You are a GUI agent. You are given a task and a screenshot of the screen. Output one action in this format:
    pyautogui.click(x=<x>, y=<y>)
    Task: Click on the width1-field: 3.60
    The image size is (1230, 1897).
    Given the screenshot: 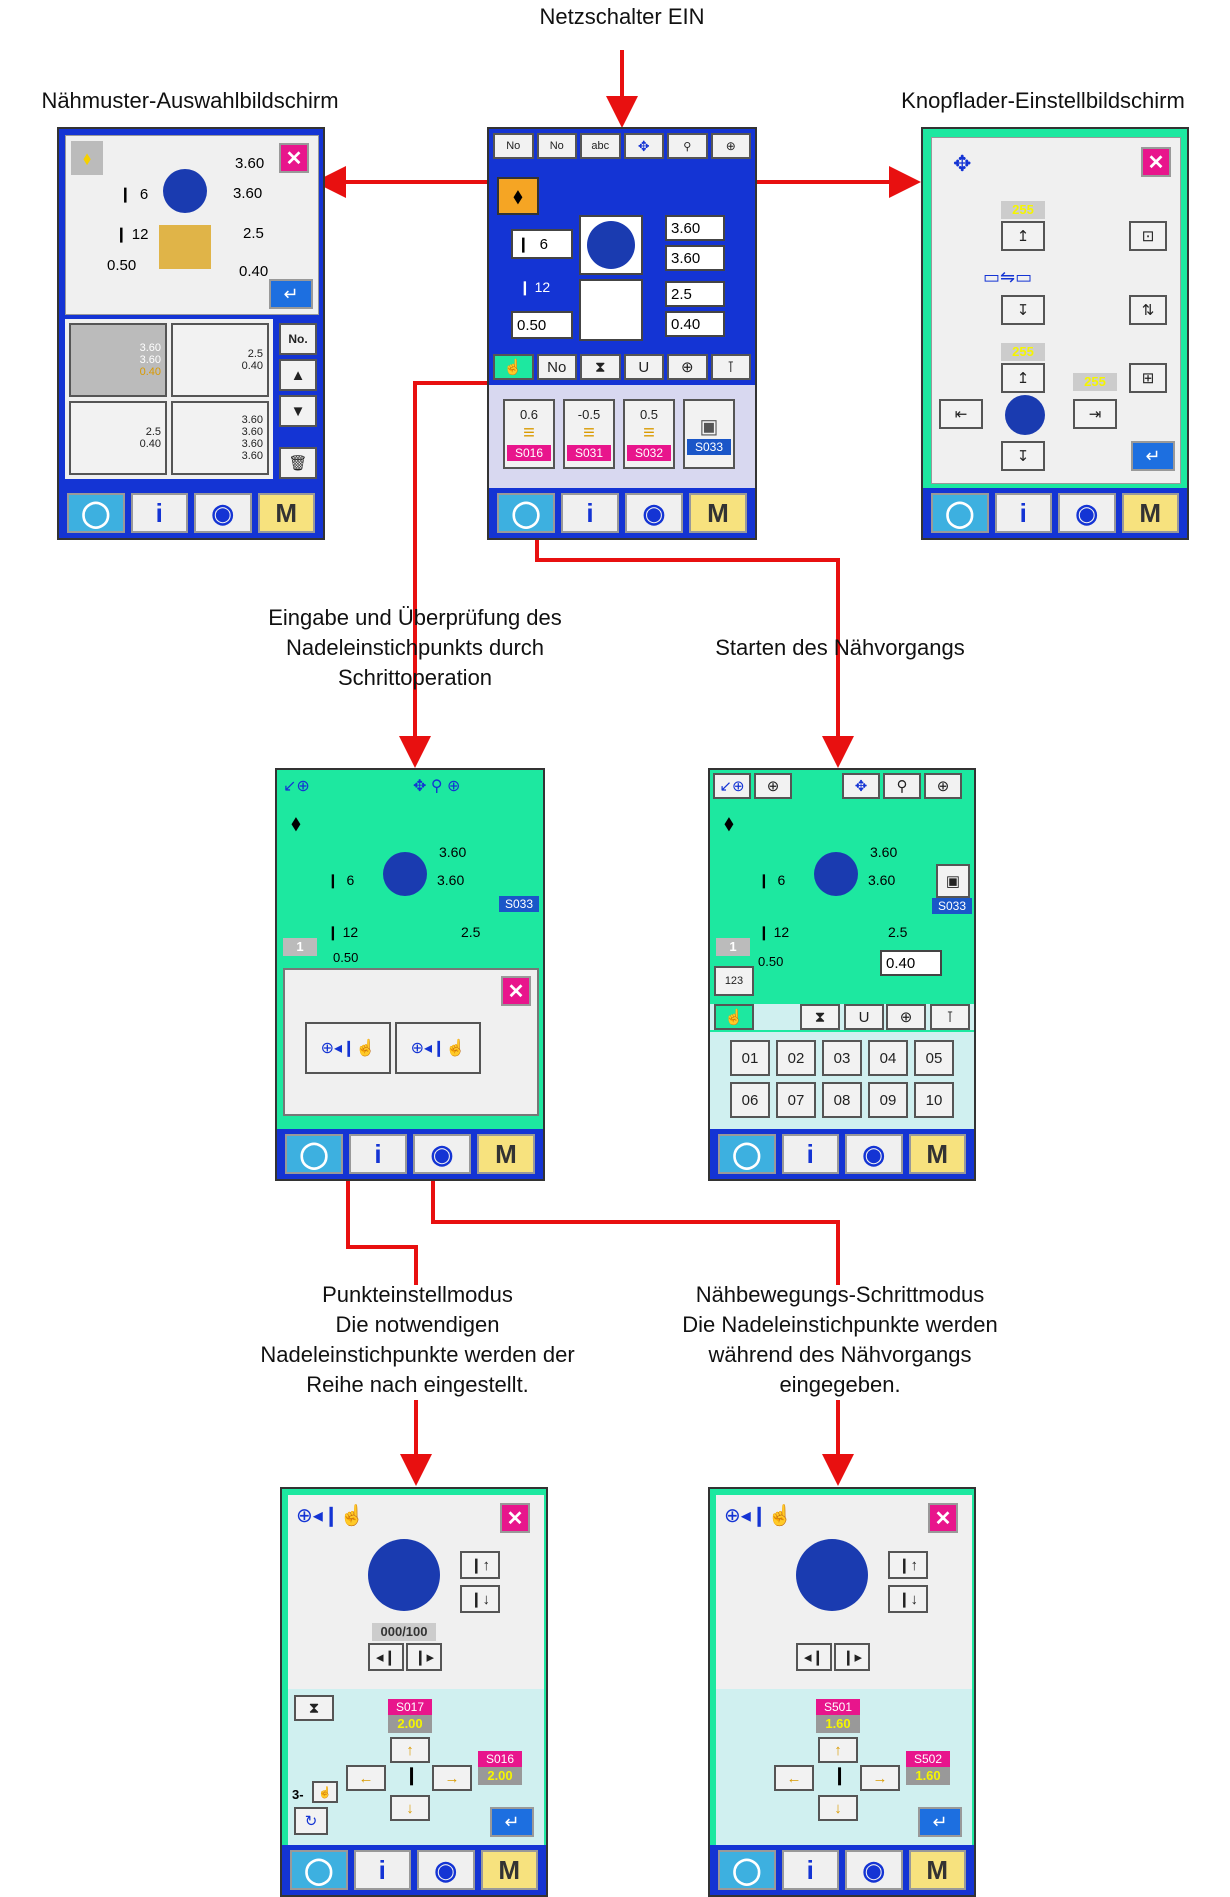 What is the action you would take?
    pyautogui.click(x=695, y=228)
    